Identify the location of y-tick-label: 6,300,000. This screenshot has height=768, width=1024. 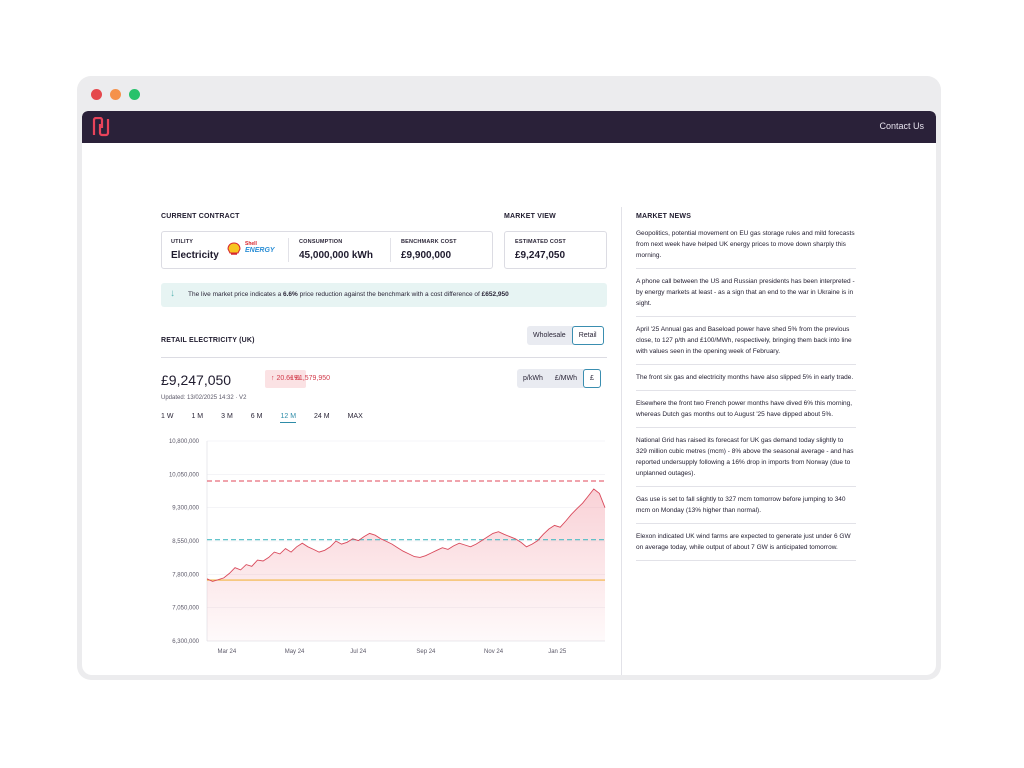
(185, 642).